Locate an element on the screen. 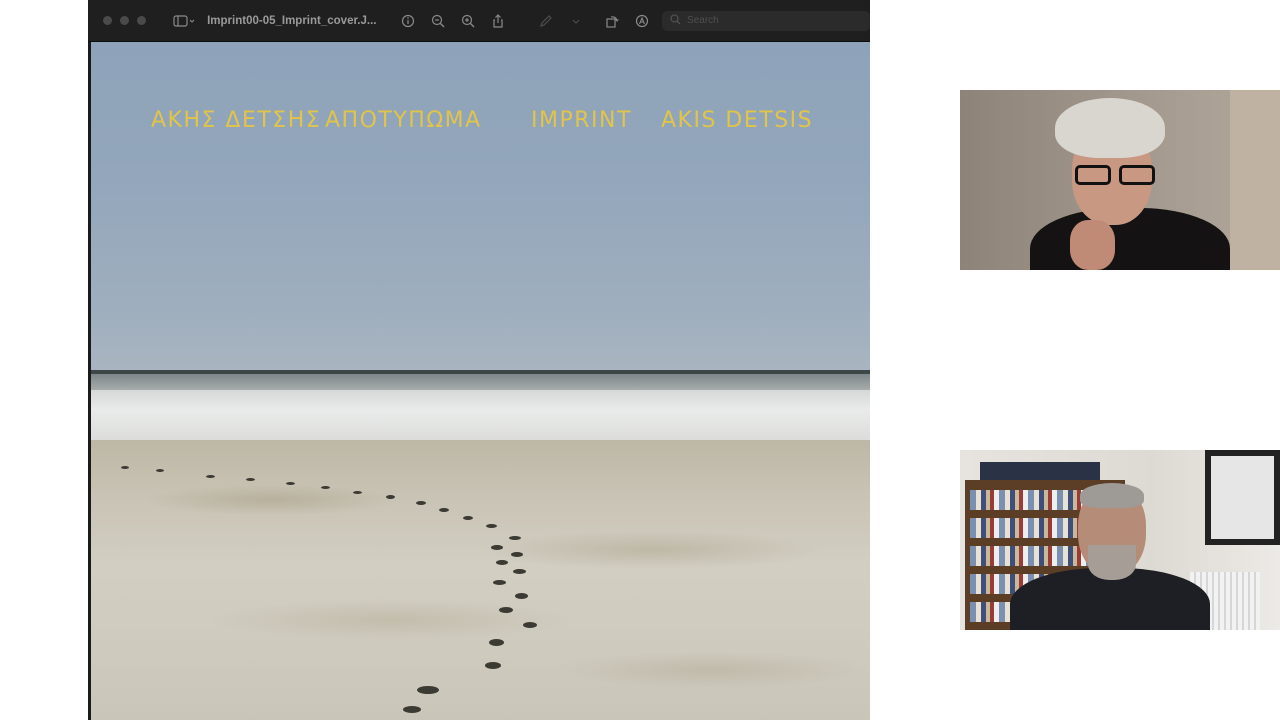 This screenshot has width=1280, height=720. sidebar-icon is located at coordinates (183, 20).